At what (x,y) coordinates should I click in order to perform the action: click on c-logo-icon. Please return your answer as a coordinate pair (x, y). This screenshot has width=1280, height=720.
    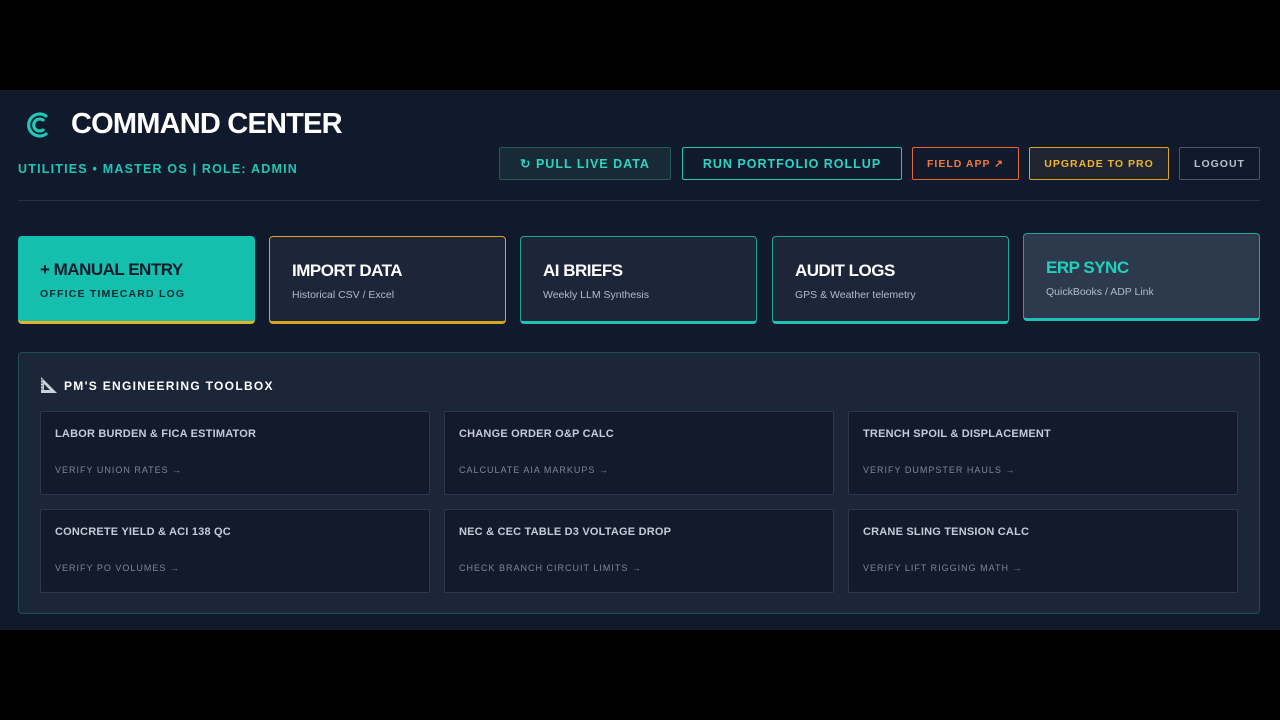
    Looking at the image, I should click on (37, 125).